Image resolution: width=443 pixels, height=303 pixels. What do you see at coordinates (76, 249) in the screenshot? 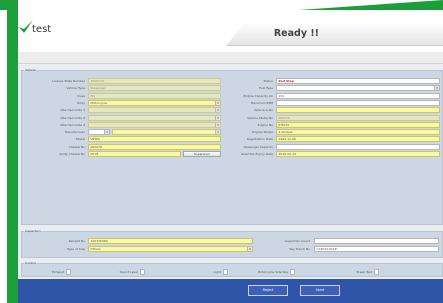
I see `type-of-inspection-label: Type of Insp` at bounding box center [76, 249].